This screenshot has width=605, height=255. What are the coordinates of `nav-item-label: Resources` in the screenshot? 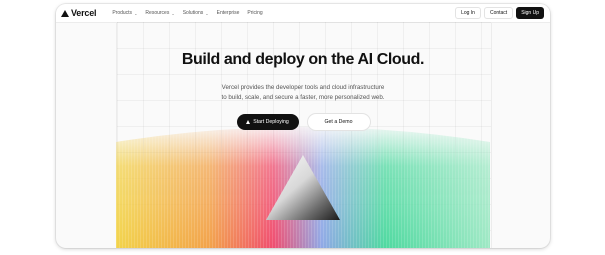 It's located at (157, 13).